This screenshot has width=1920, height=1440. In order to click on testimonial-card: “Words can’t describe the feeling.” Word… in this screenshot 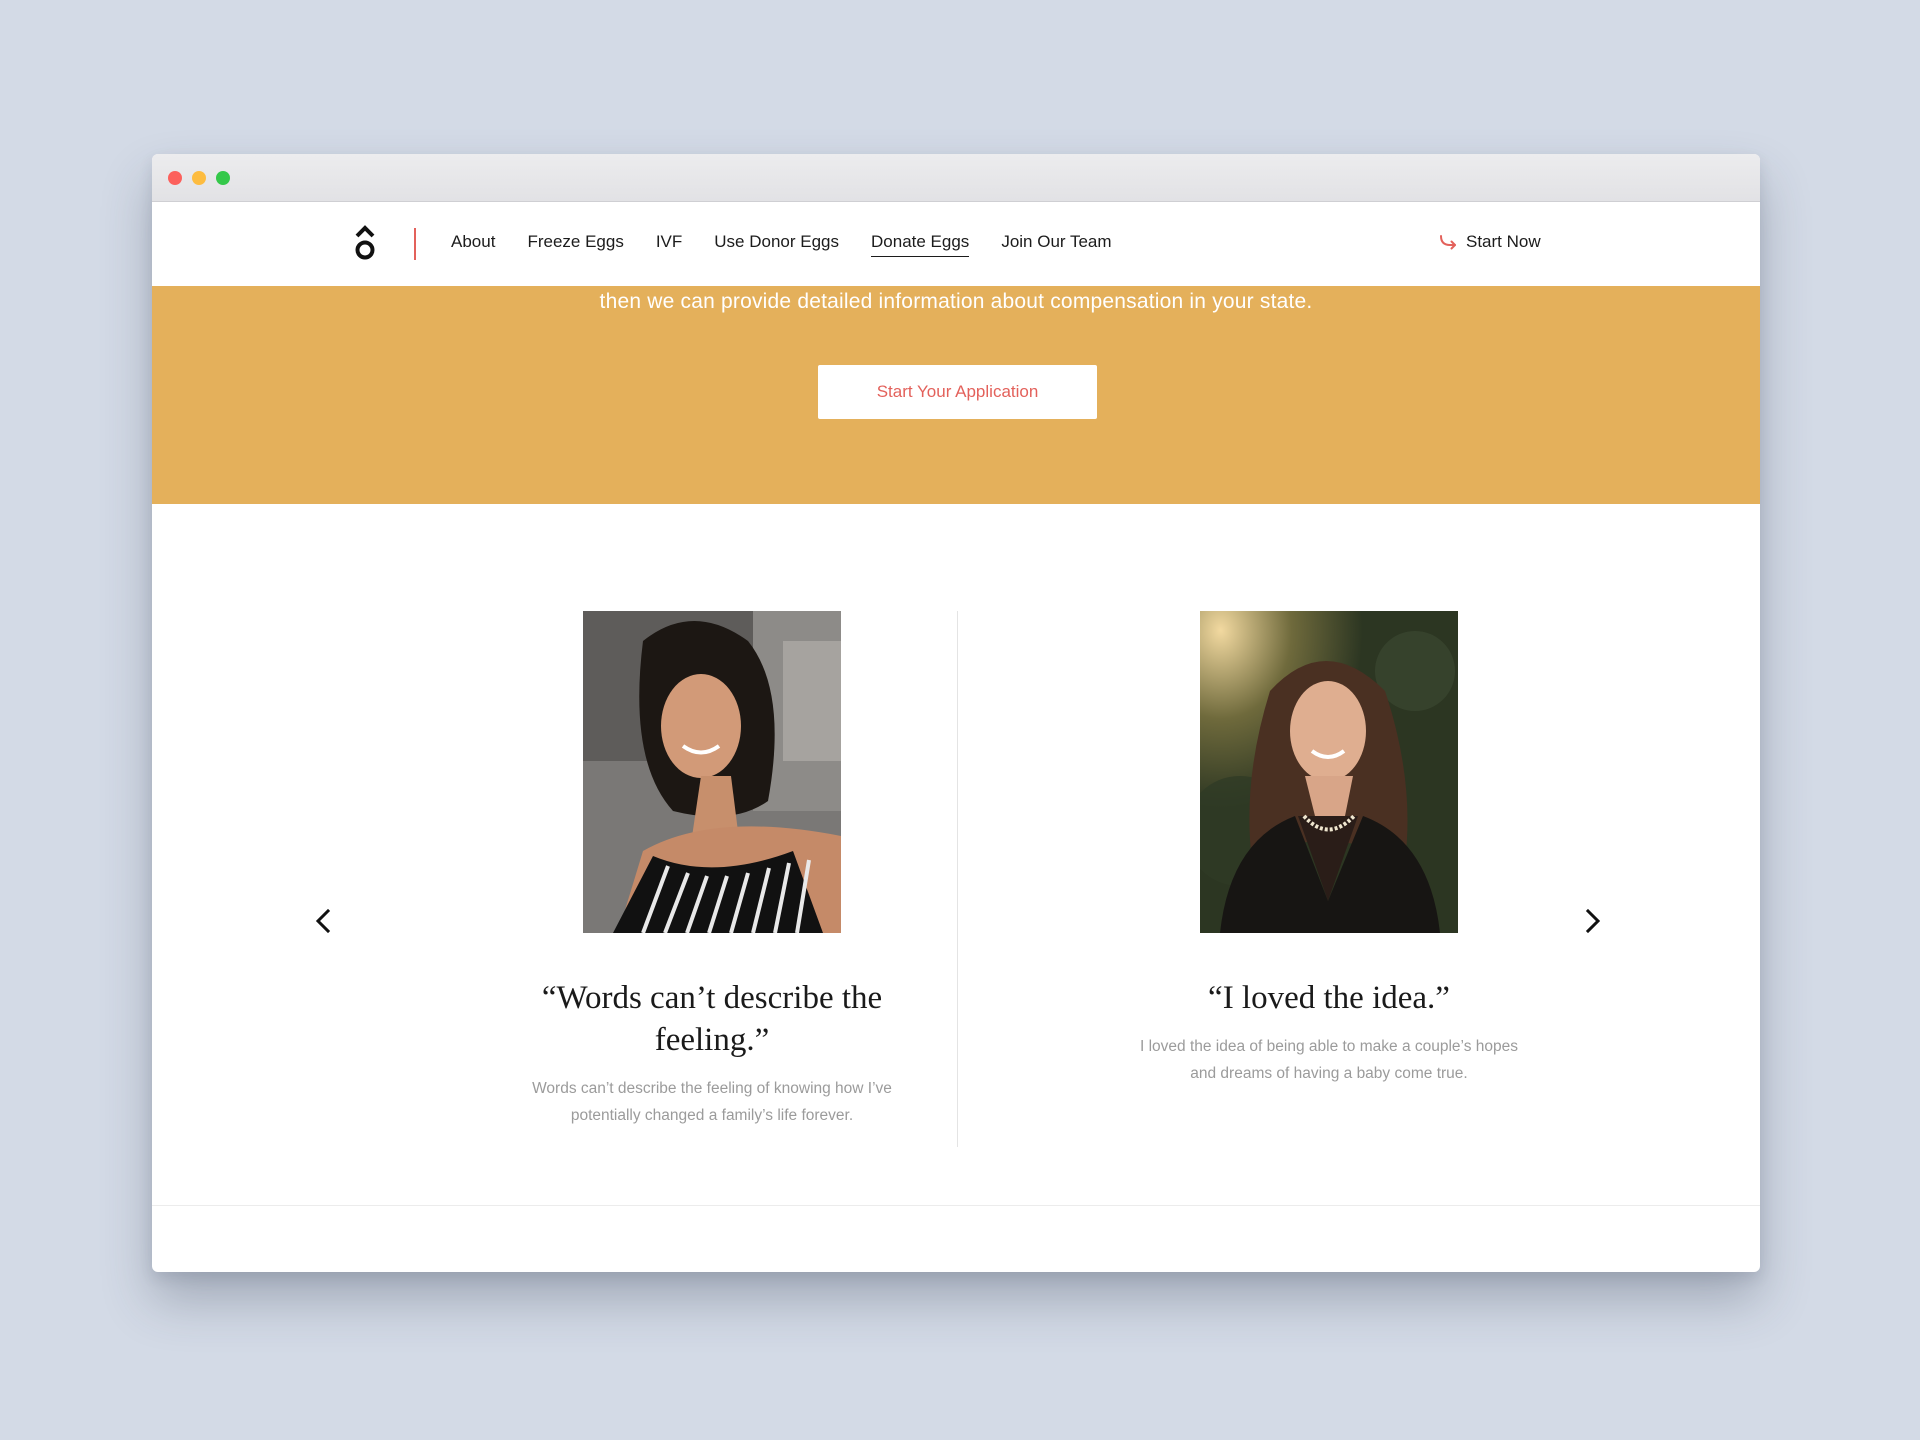, I will do `click(712, 870)`.